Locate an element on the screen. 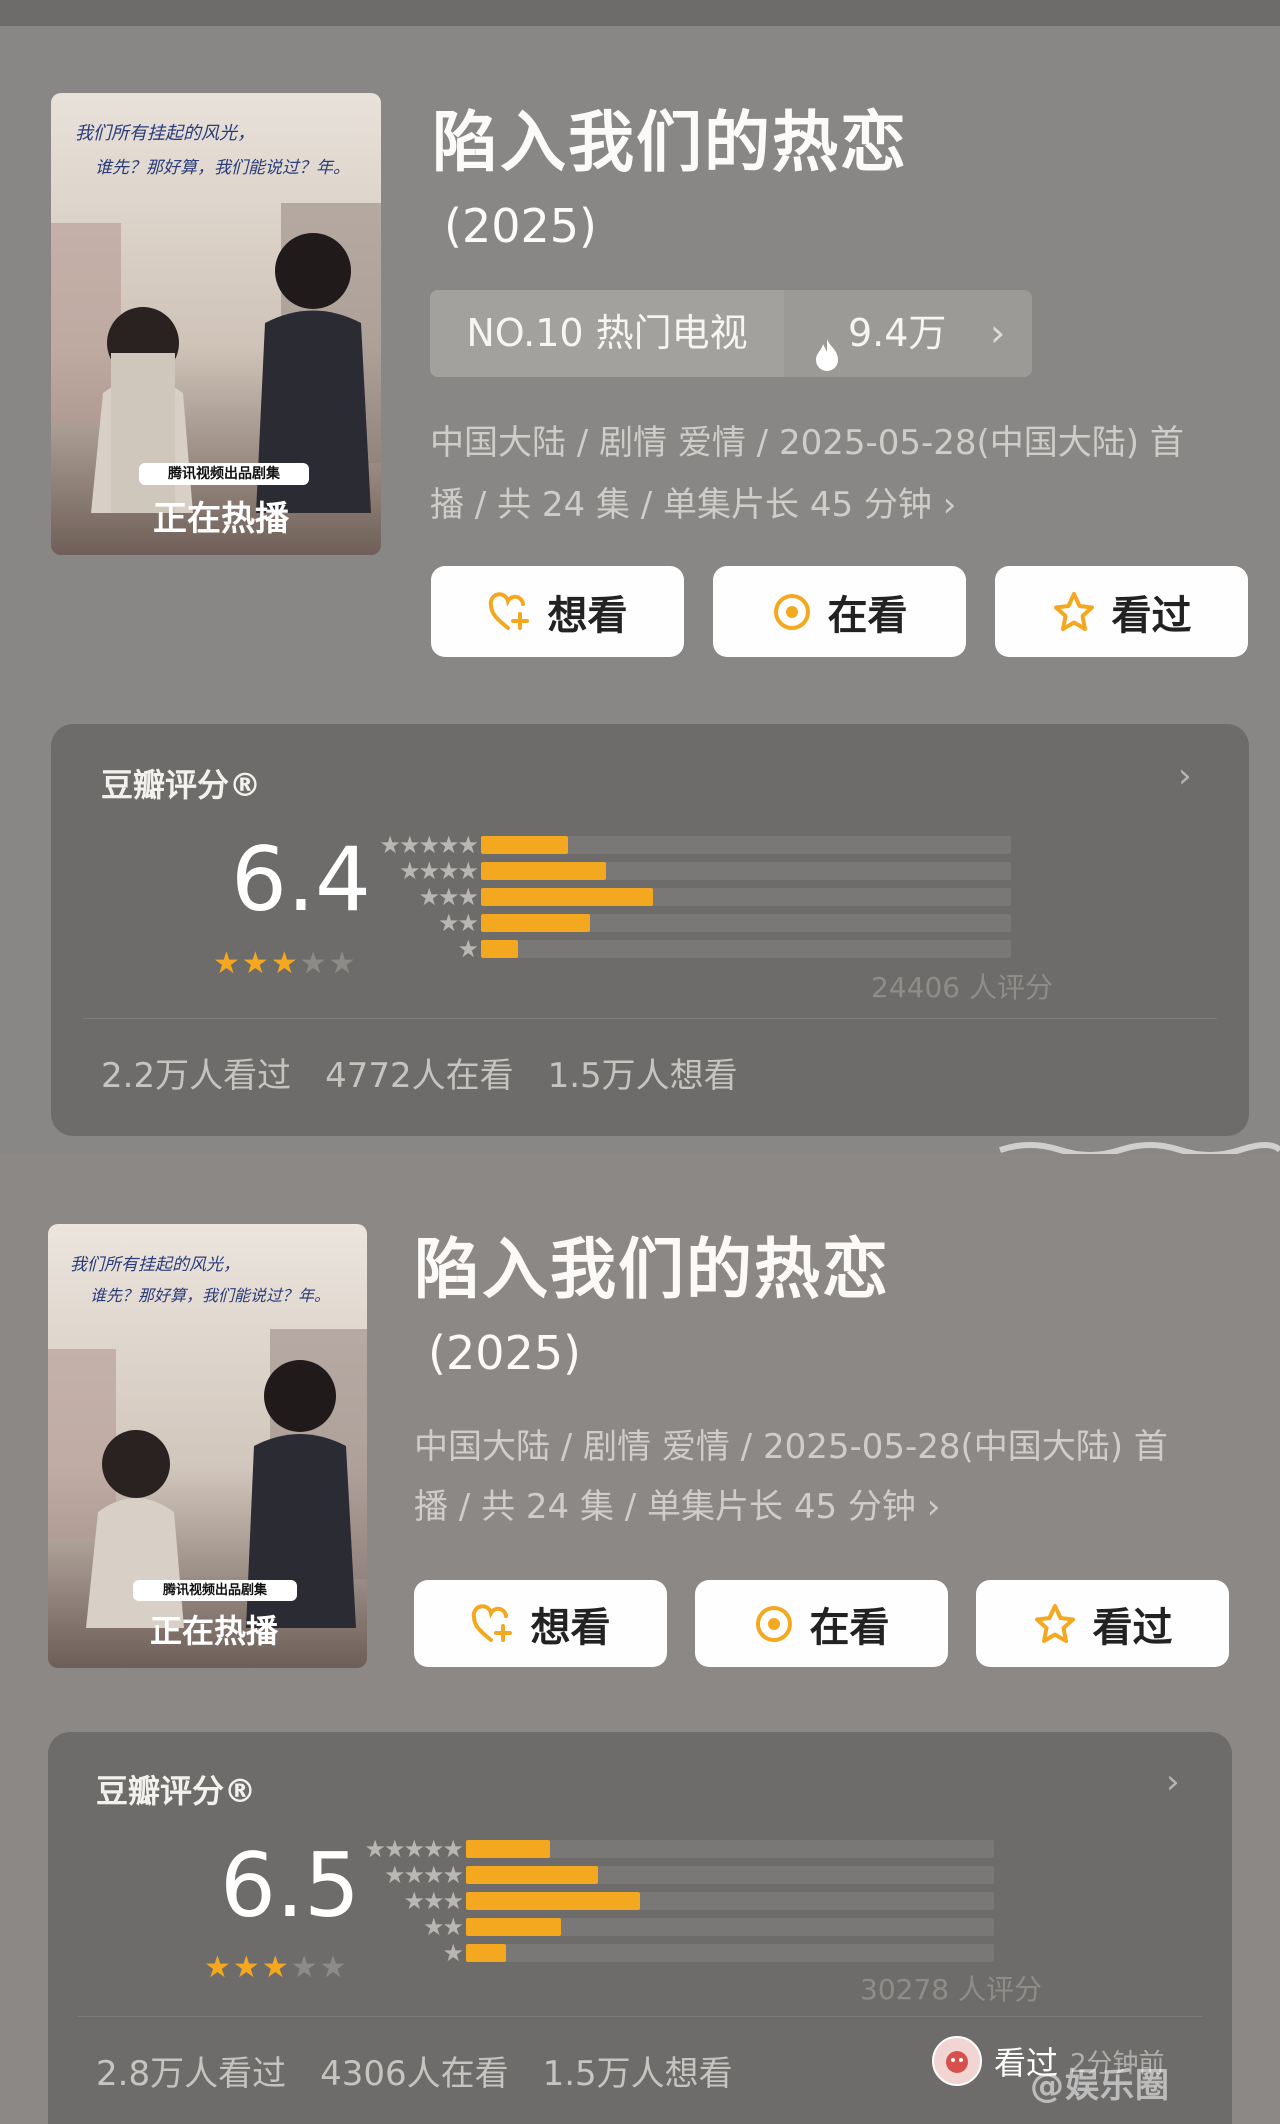  heat-indicator: 9.4万 › is located at coordinates (908, 333).